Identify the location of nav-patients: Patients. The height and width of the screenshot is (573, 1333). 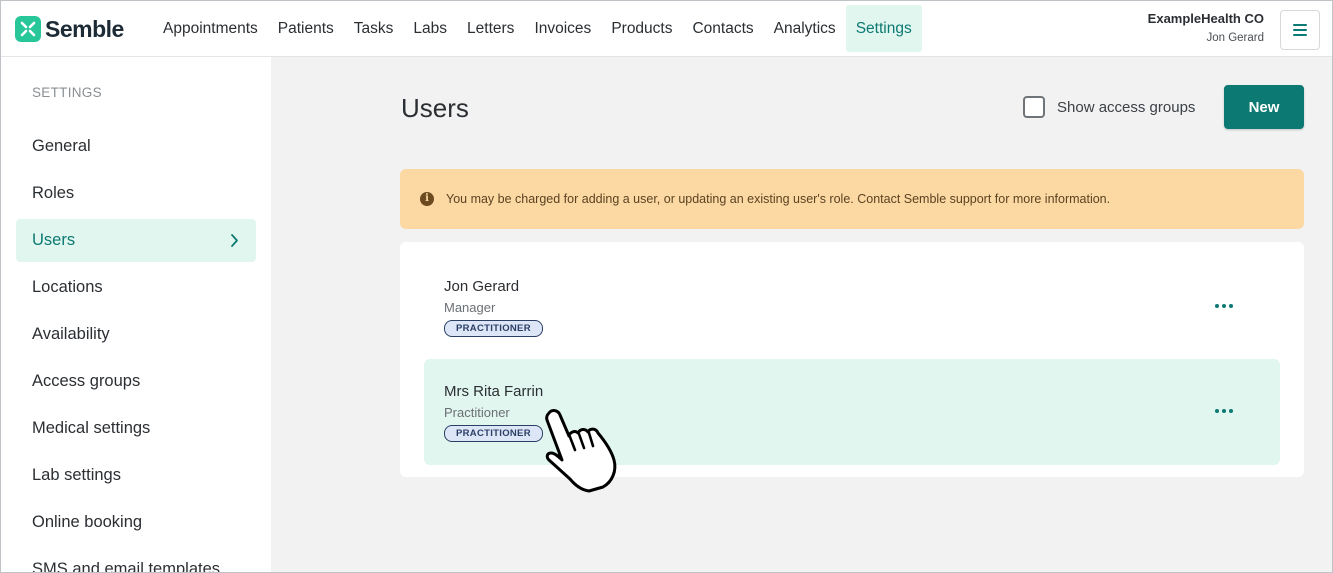
(306, 28).